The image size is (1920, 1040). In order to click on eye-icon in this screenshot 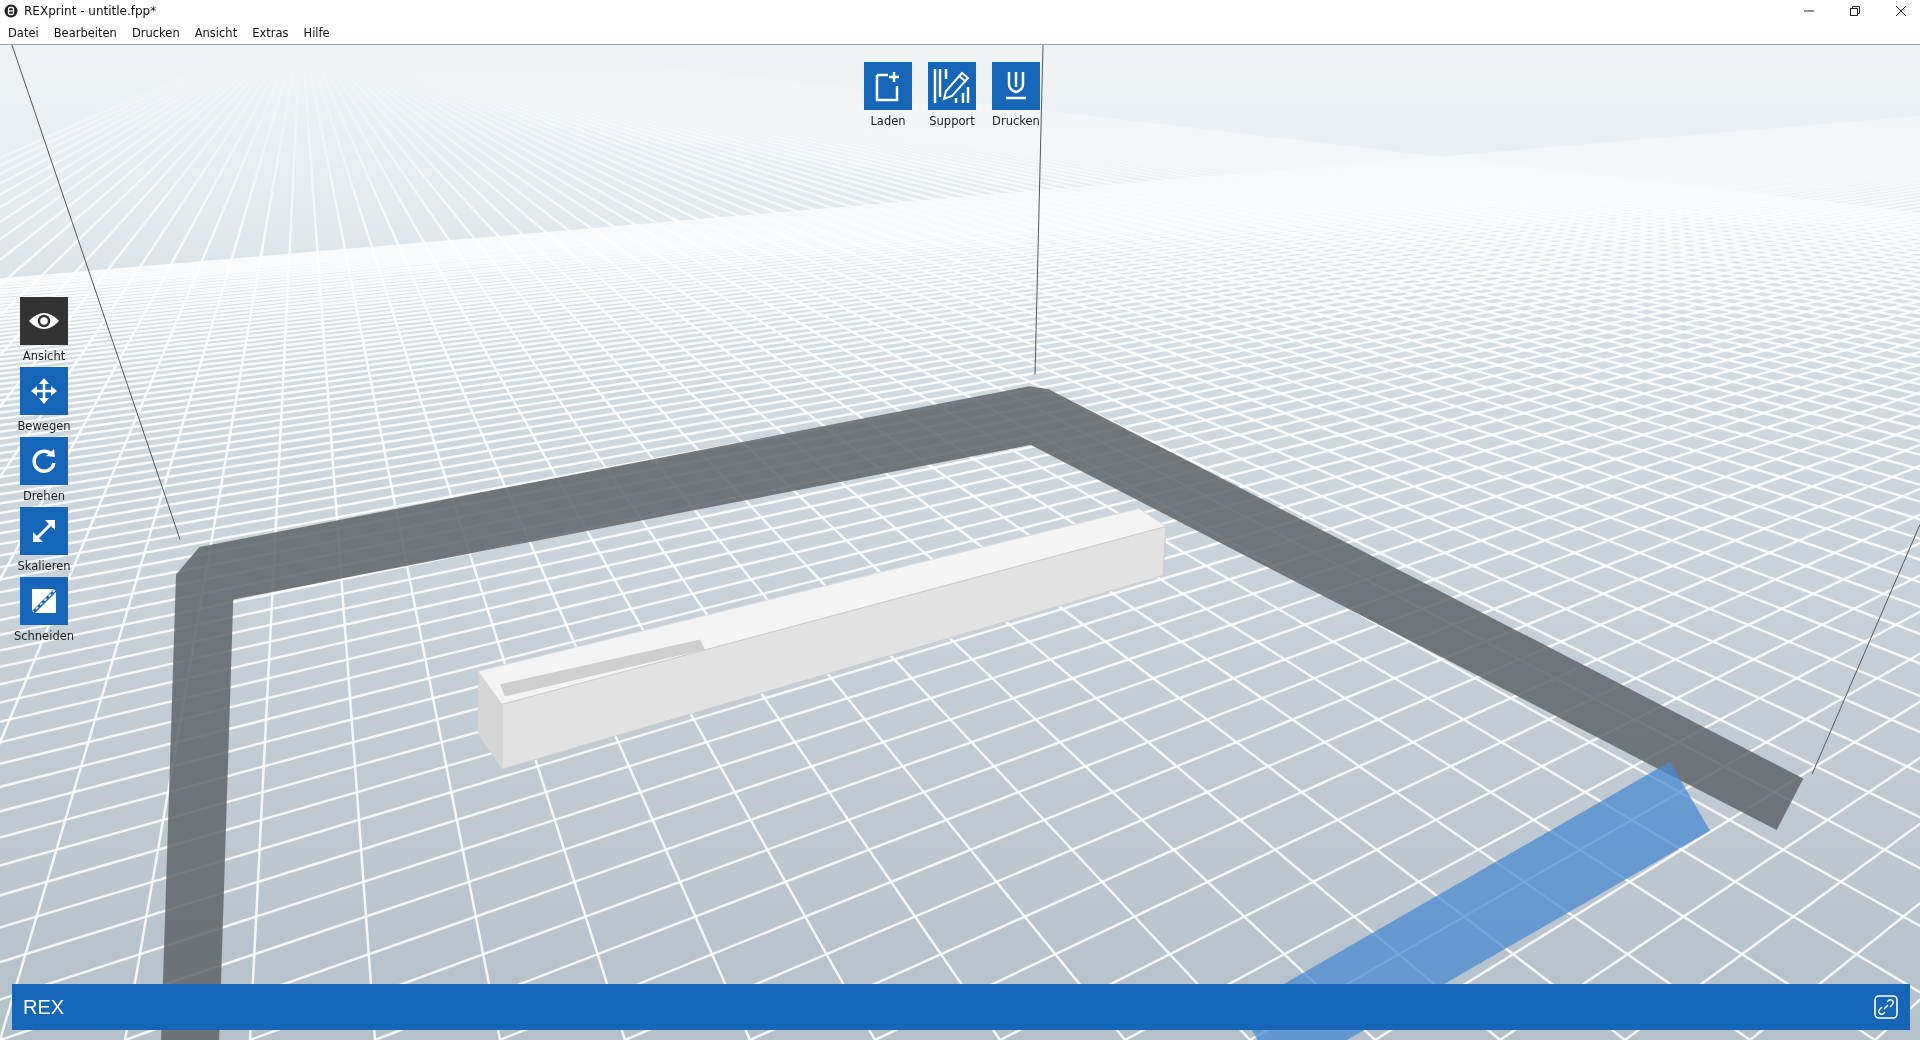, I will do `click(44, 321)`.